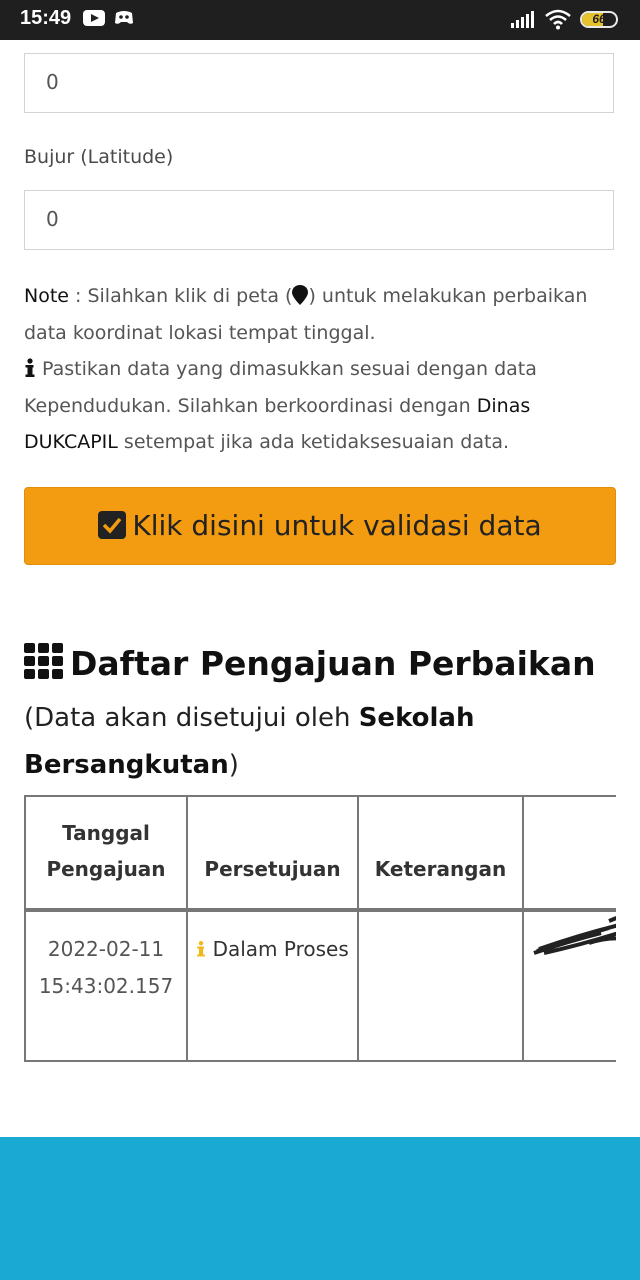  What do you see at coordinates (99, 157) in the screenshot?
I see `longitude-label: Bujur (Latitude)` at bounding box center [99, 157].